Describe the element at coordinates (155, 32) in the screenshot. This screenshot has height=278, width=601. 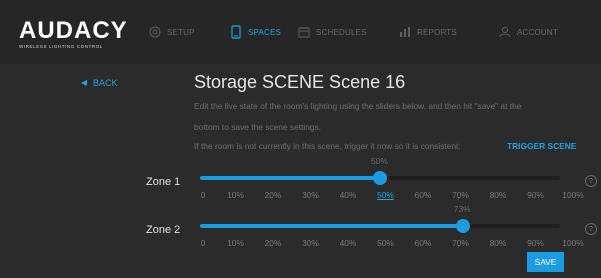
I see `gear-icon` at that location.